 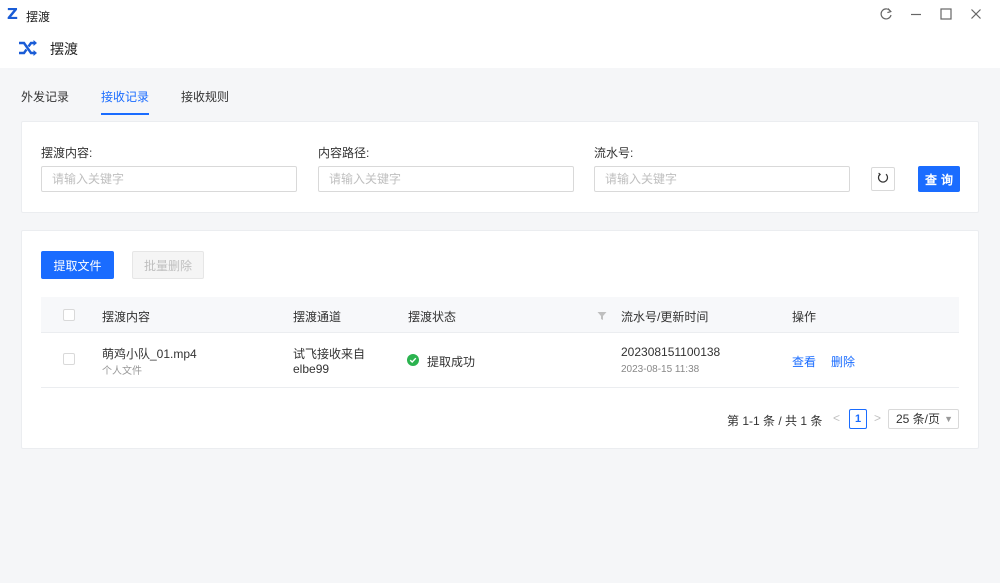 I want to click on channel-line-1: 试飞接收来自, so click(x=329, y=354).